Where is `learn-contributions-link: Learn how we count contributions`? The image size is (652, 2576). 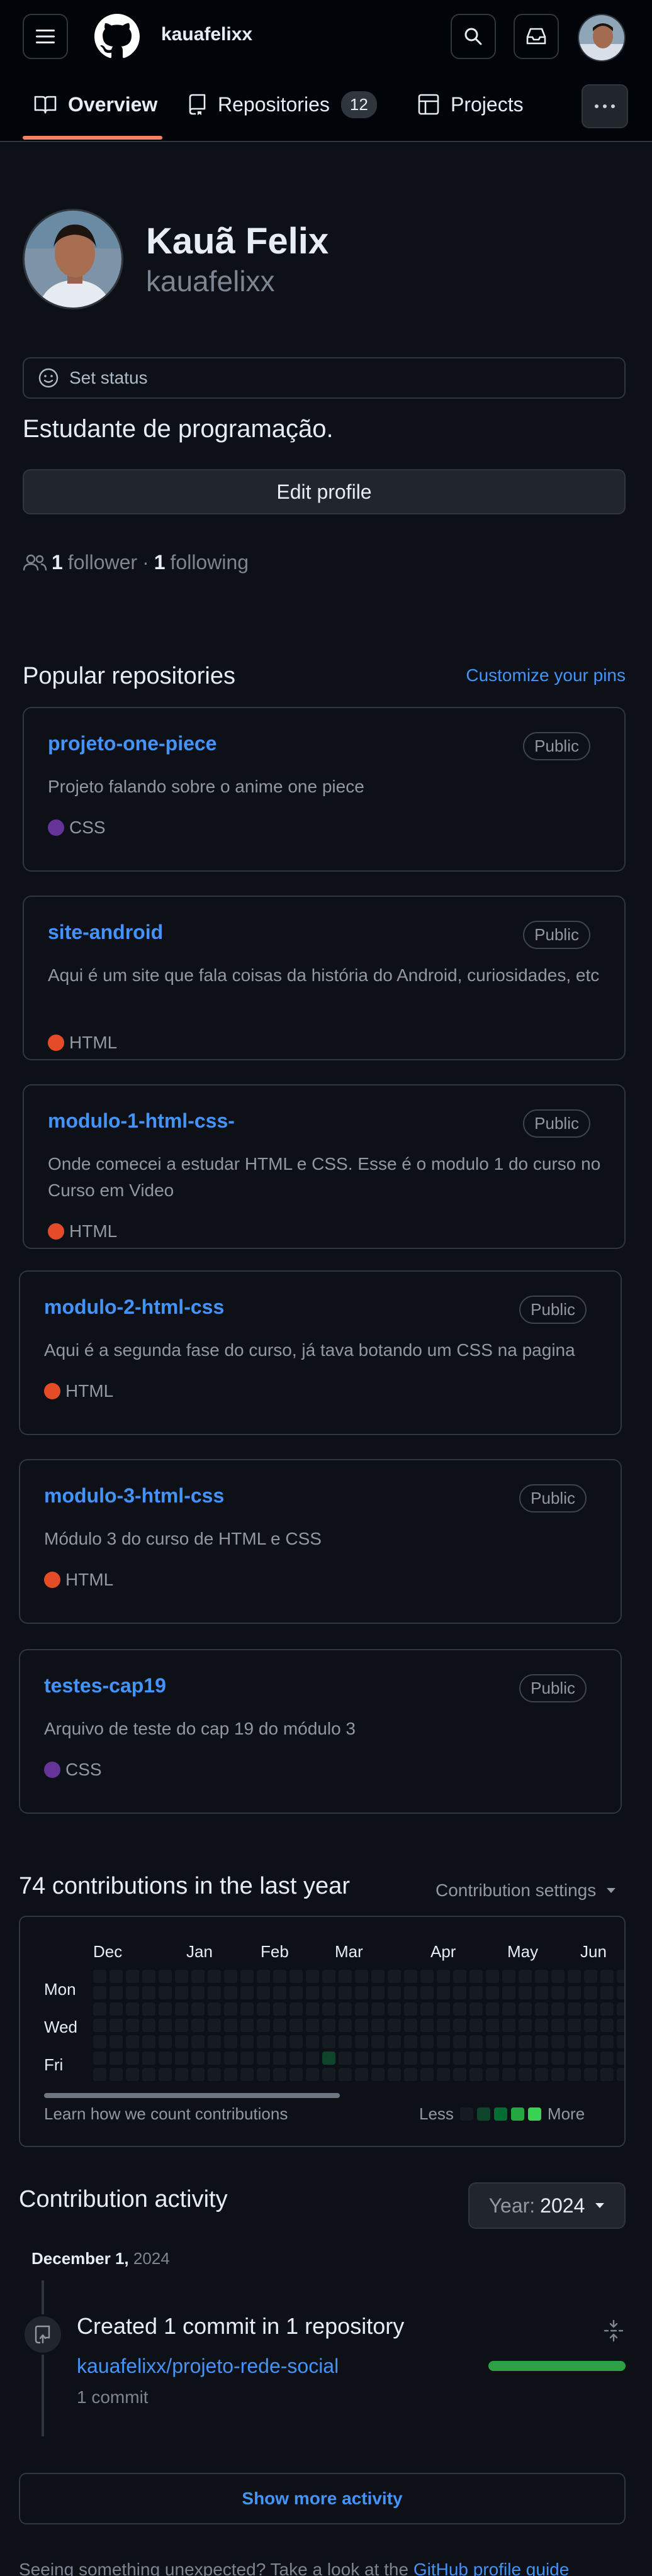
learn-contributions-link: Learn how we count contributions is located at coordinates (166, 2114).